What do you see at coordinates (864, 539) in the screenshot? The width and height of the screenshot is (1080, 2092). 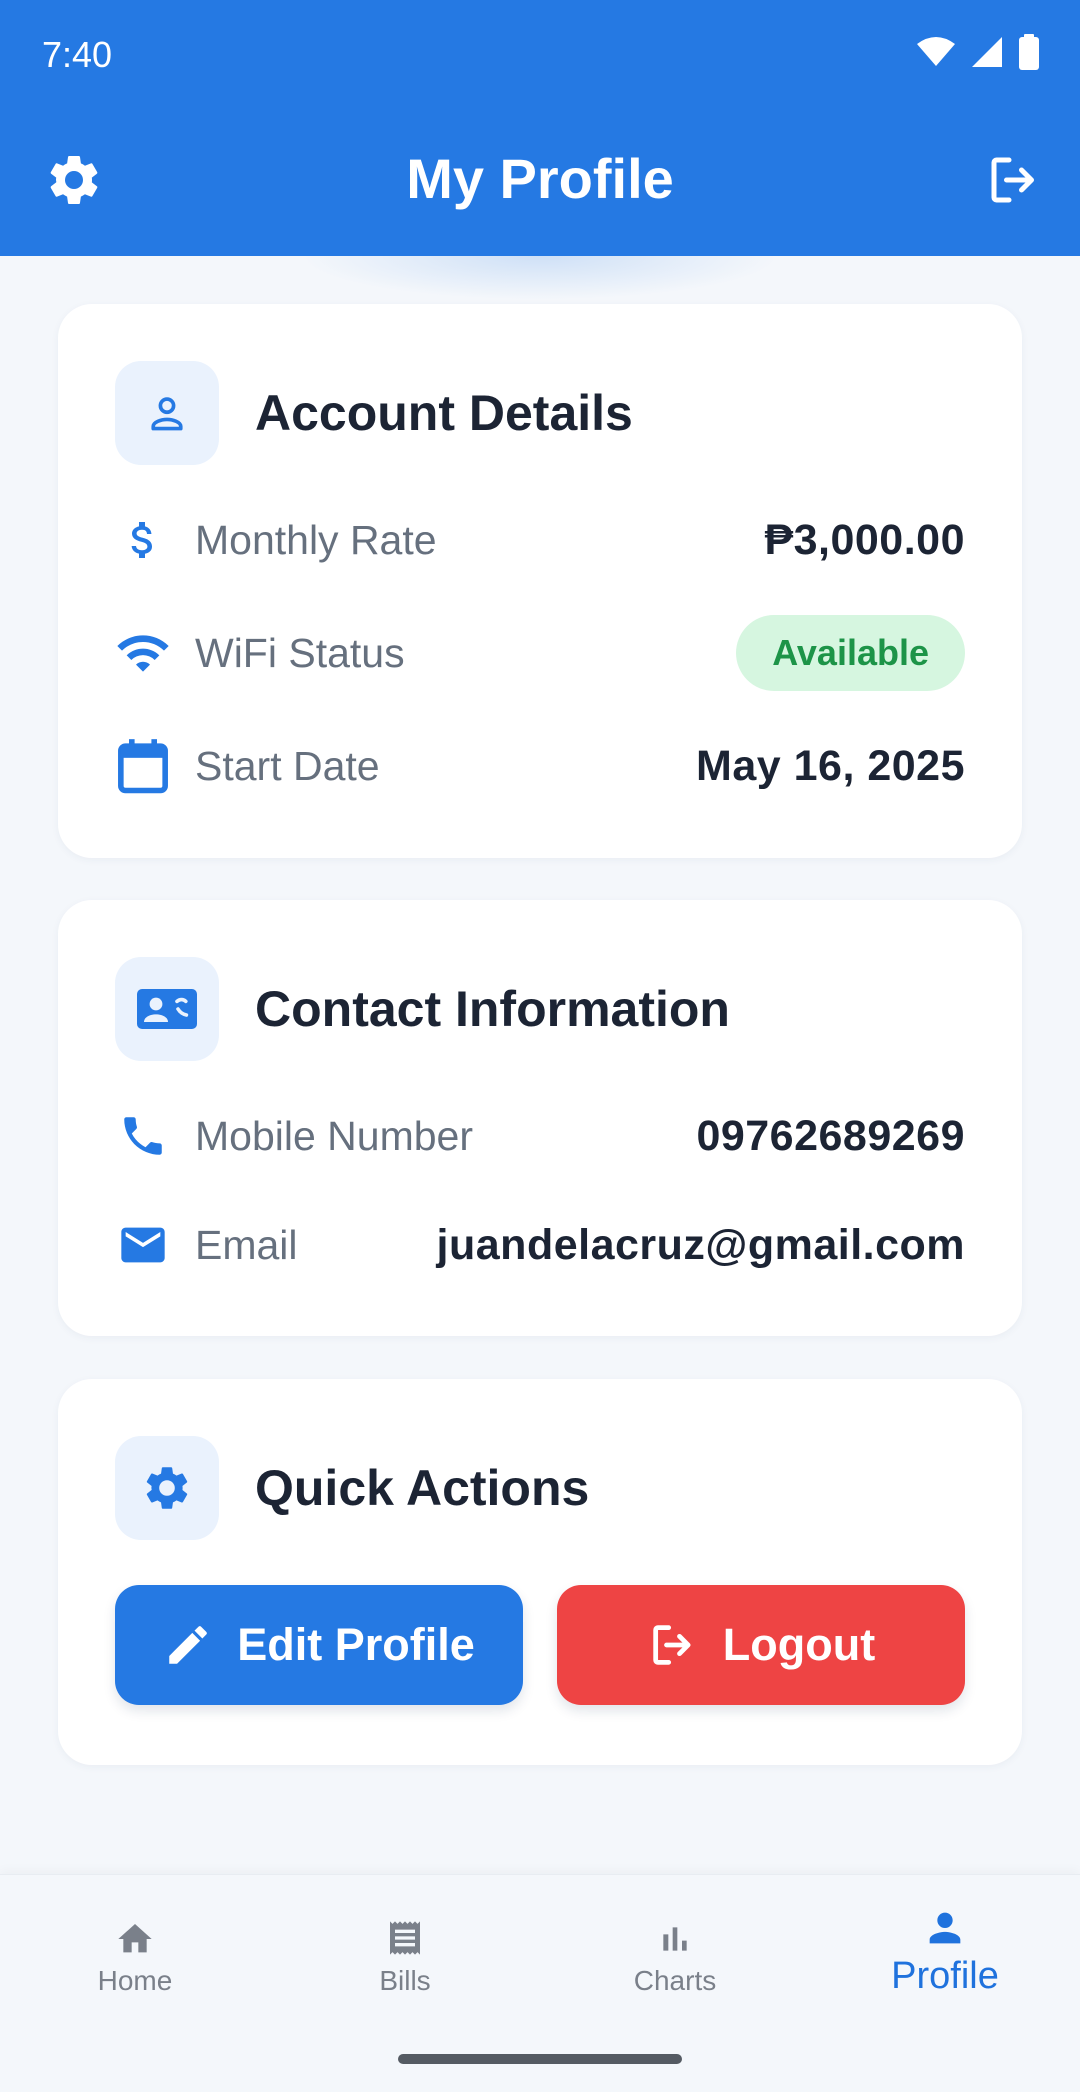 I see `monthly-rate-value: ₱3,000.00` at bounding box center [864, 539].